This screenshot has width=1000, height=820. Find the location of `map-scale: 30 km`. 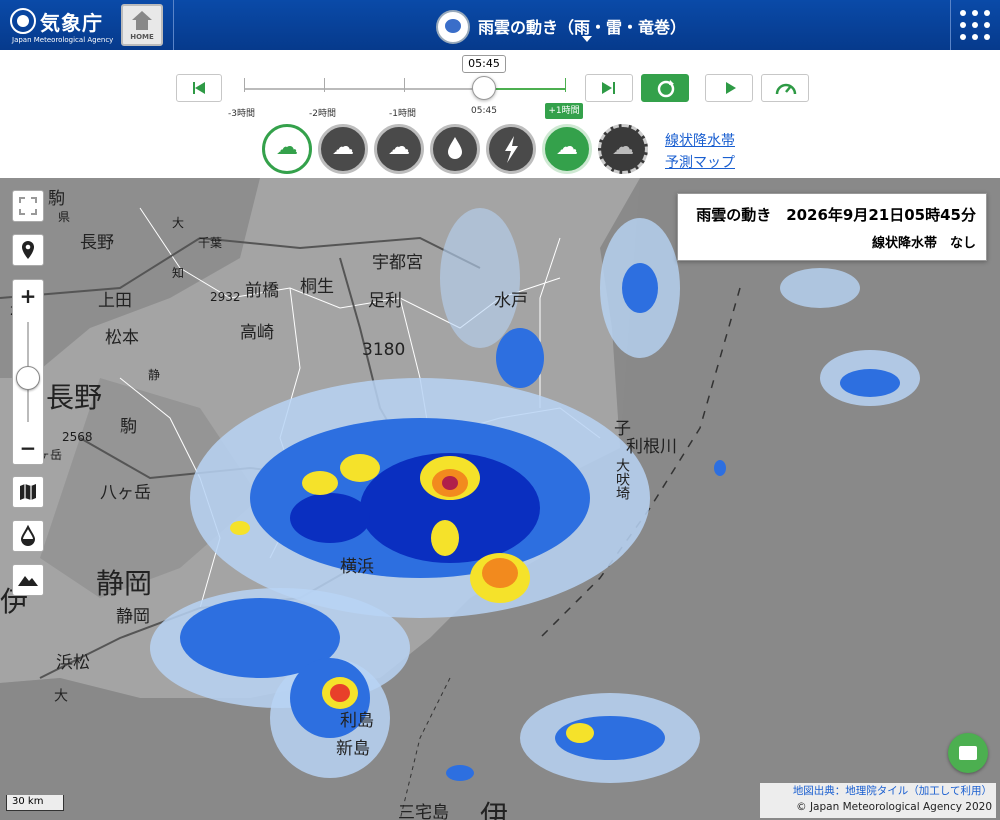

map-scale: 30 km is located at coordinates (35, 803).